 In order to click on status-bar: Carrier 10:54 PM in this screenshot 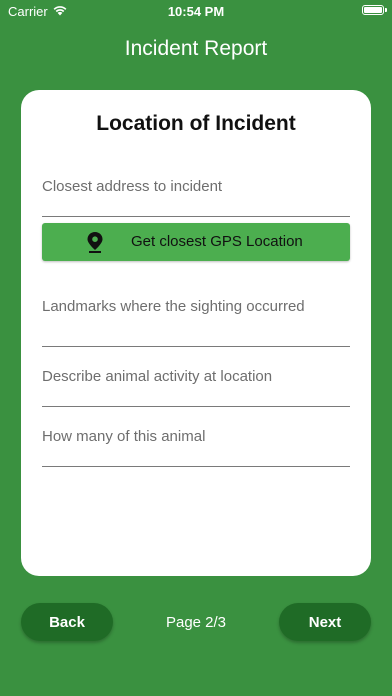, I will do `click(196, 12)`.